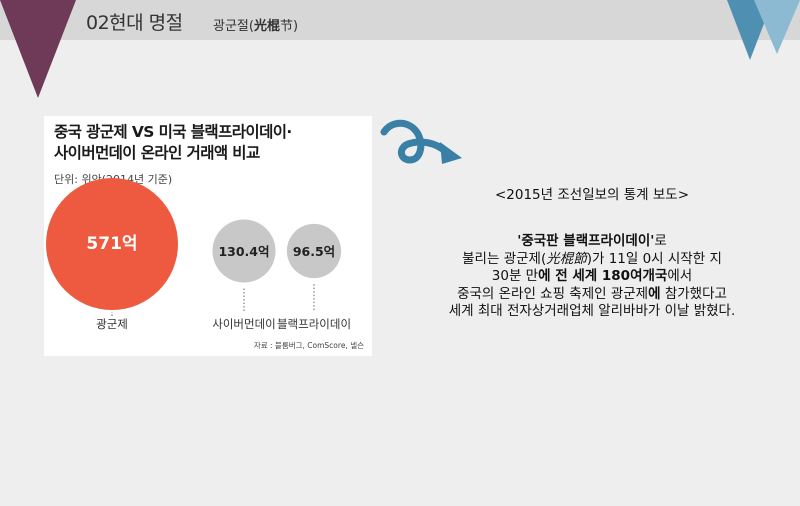 The height and width of the screenshot is (506, 800). What do you see at coordinates (38, 49) in the screenshot?
I see `left-triangle-decoration` at bounding box center [38, 49].